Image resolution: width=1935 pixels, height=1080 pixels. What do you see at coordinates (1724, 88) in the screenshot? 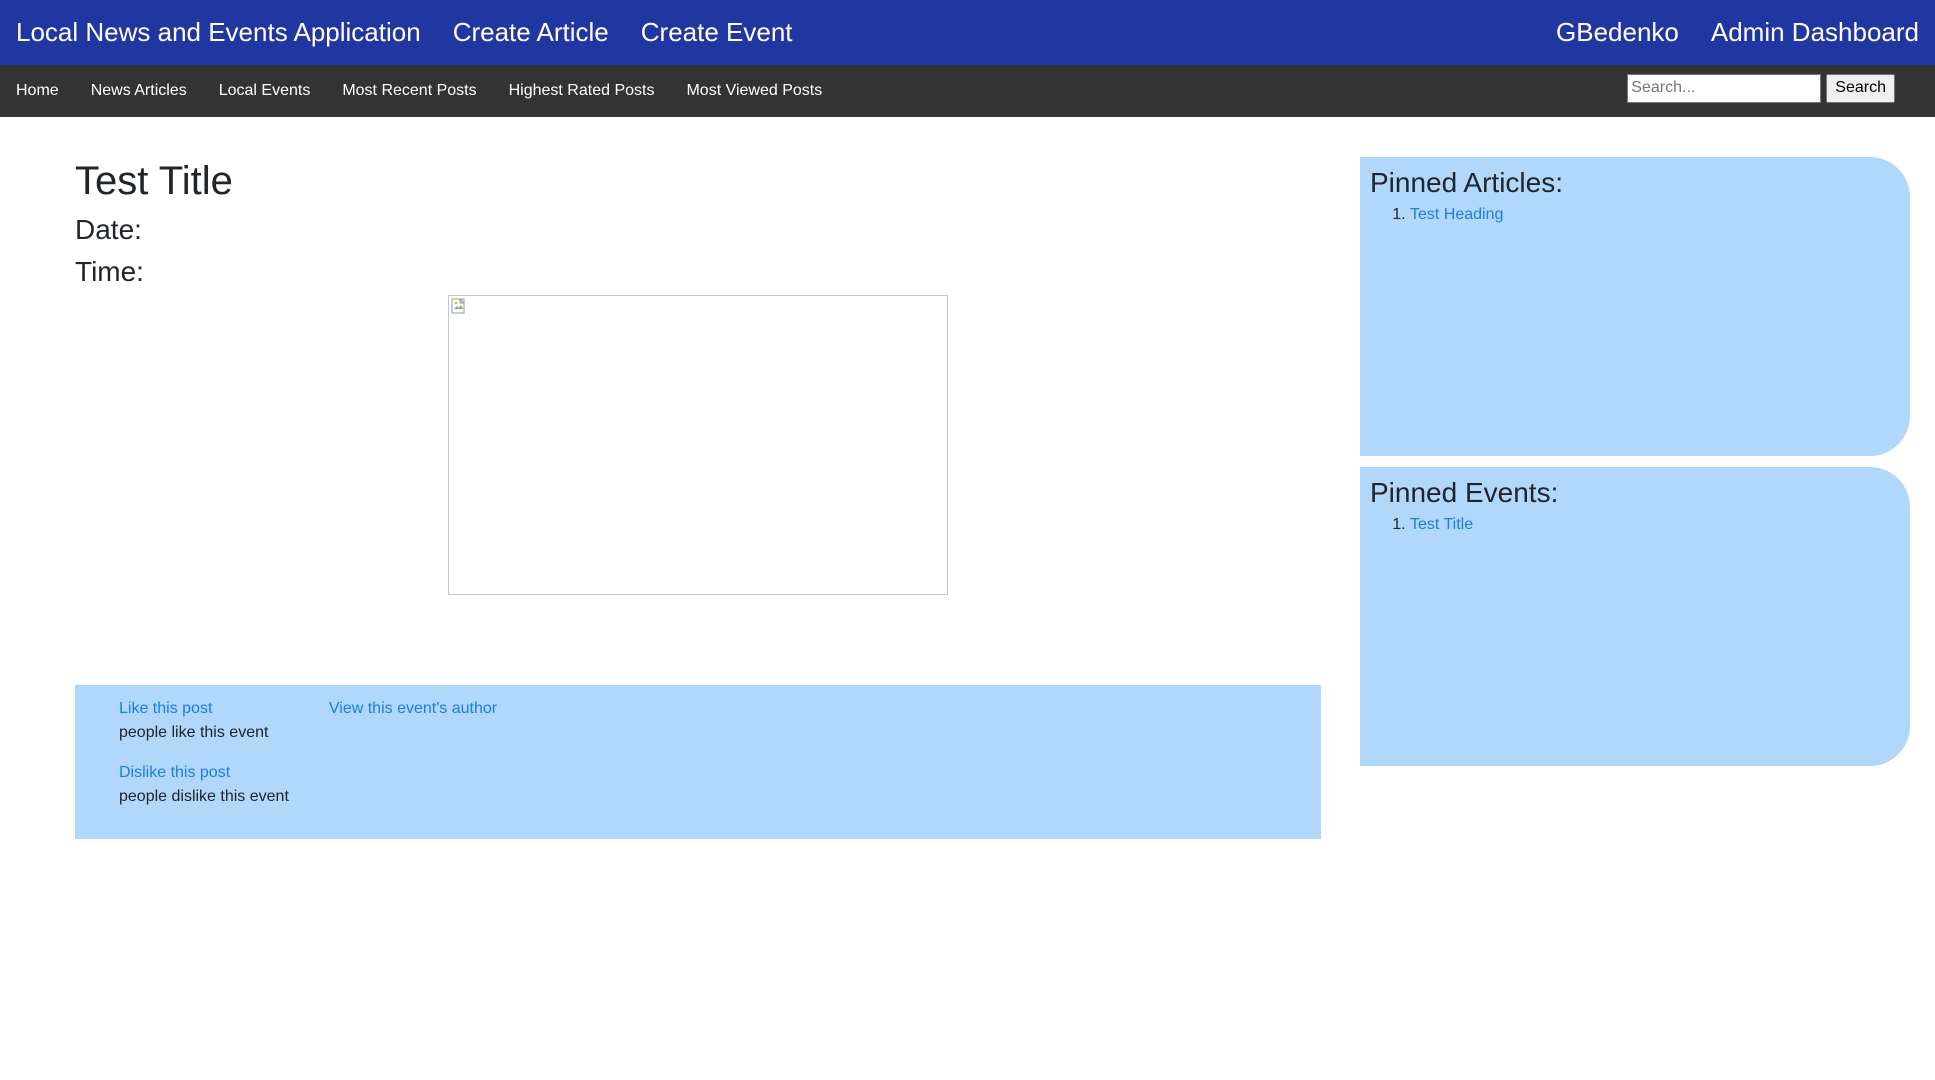
I see `search-input` at bounding box center [1724, 88].